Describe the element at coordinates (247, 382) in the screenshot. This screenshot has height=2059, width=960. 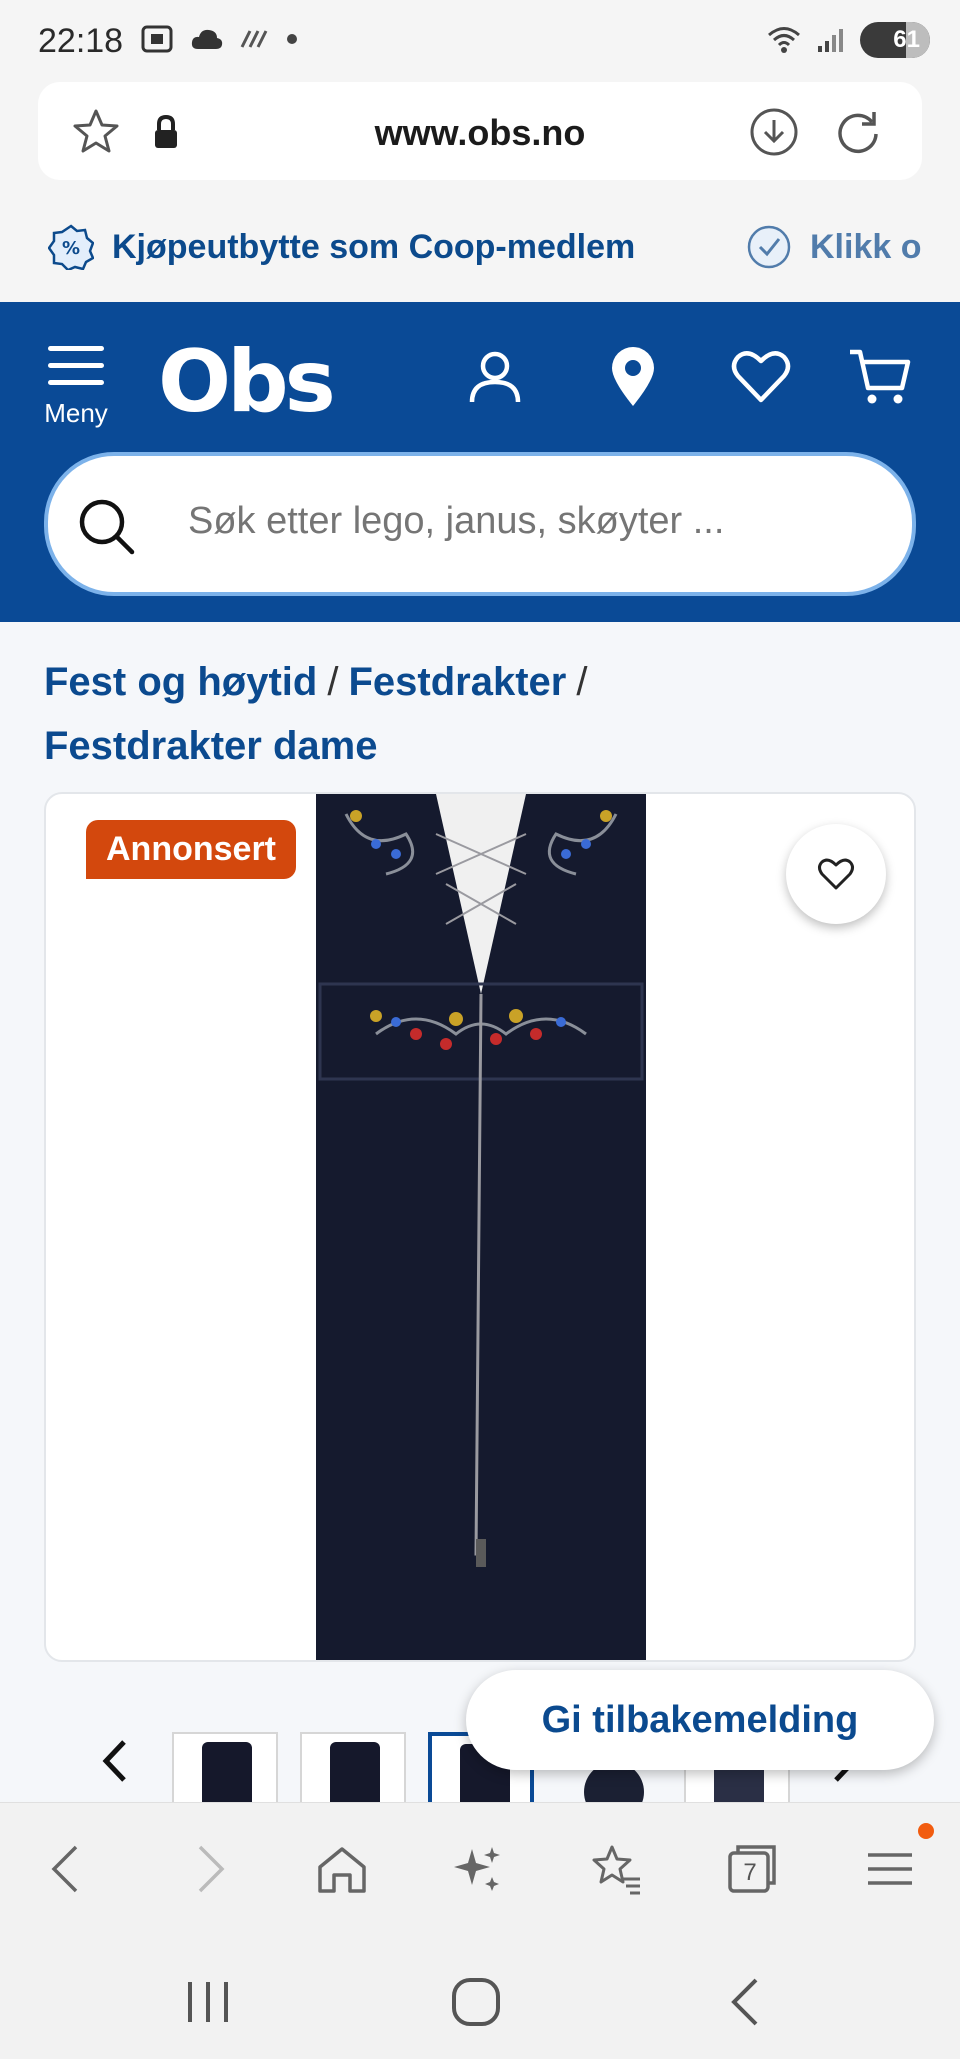
I see `obs-logo: Obs` at that location.